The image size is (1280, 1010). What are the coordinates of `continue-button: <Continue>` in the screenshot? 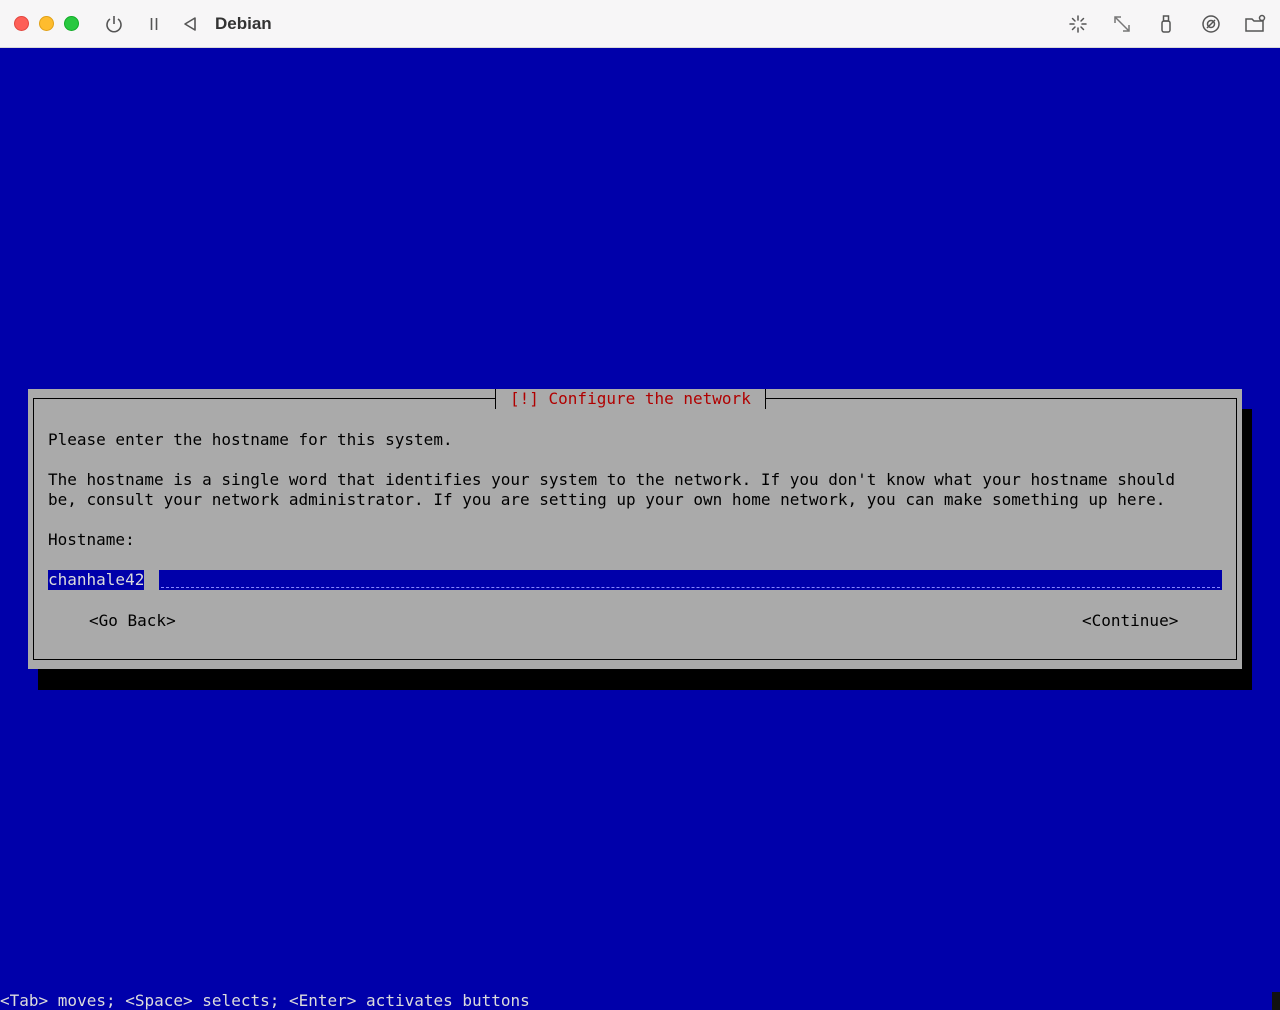 It's located at (1130, 621).